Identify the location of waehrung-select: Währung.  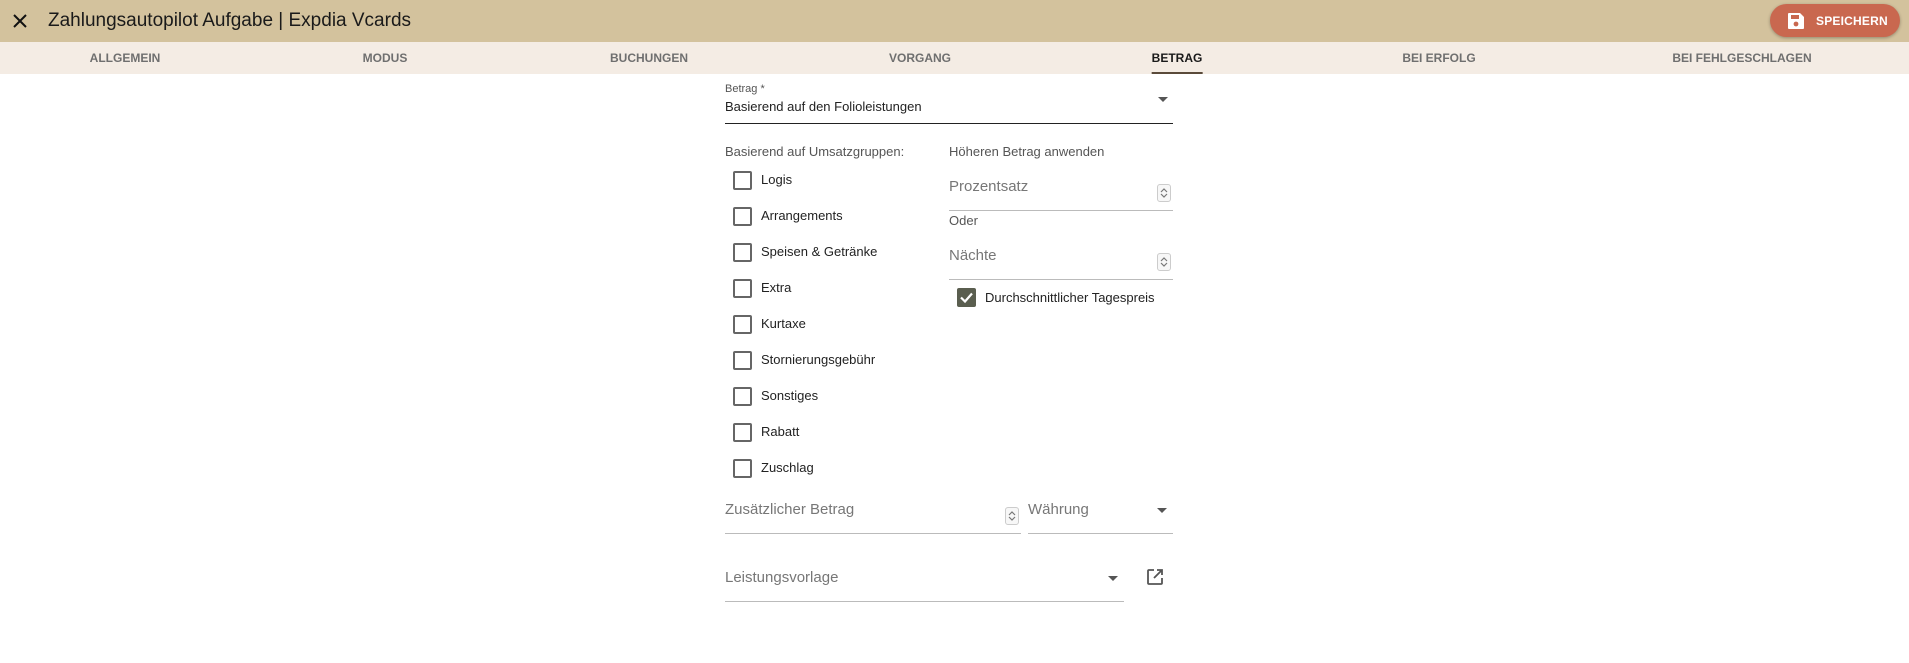
(1100, 513).